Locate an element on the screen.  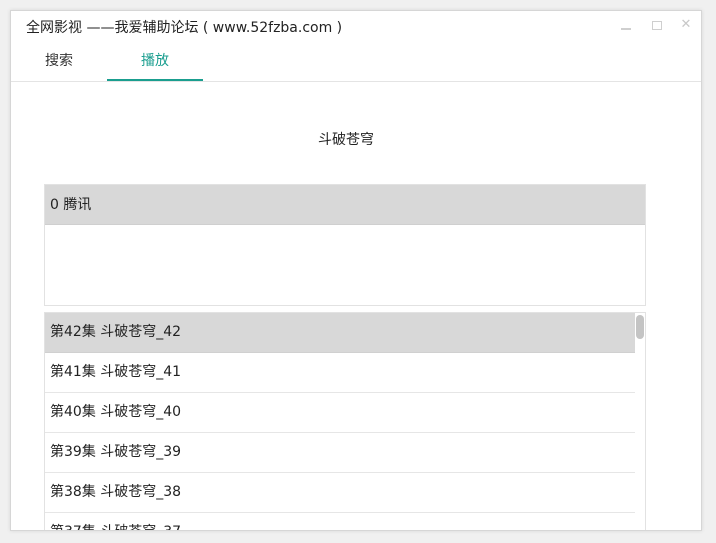
tab-bar: 搜索 播放 is located at coordinates (356, 63).